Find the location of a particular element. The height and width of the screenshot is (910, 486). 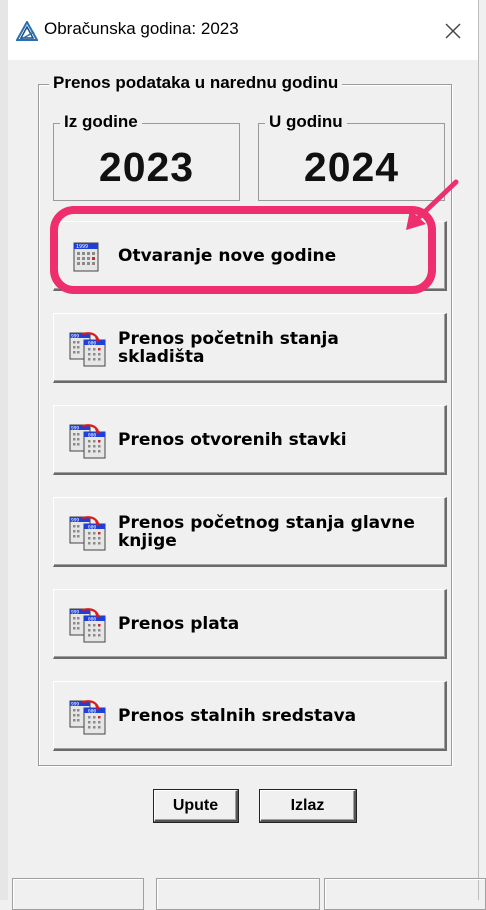

exit-button: Izlaz is located at coordinates (308, 806).